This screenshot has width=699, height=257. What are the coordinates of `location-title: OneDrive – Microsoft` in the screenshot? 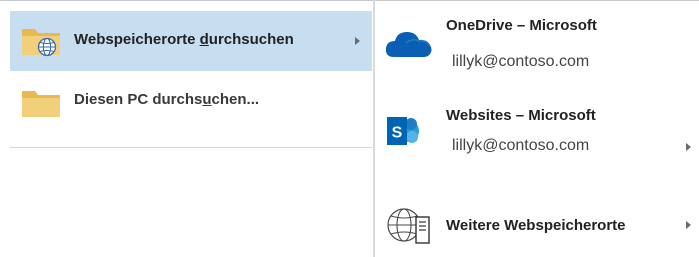 It's located at (521, 25).